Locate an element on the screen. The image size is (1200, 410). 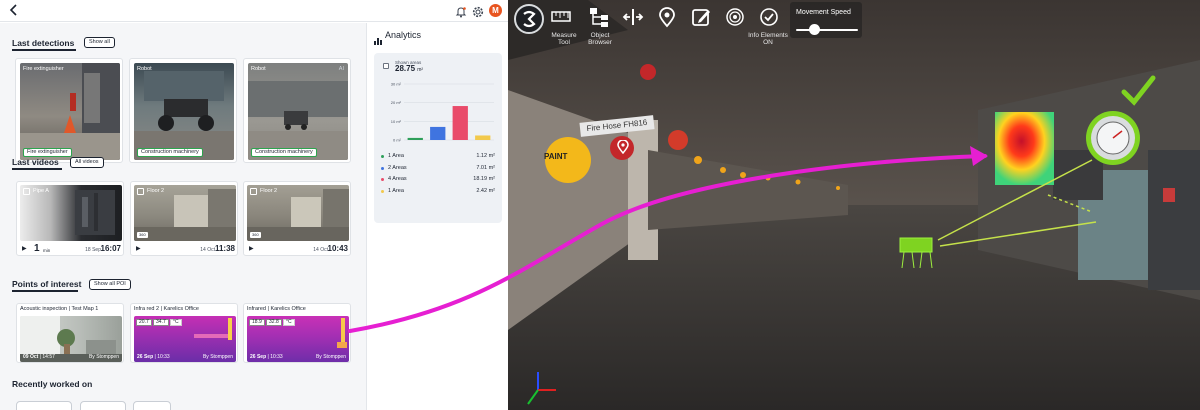
speed-slider-track is located at coordinates (827, 30).